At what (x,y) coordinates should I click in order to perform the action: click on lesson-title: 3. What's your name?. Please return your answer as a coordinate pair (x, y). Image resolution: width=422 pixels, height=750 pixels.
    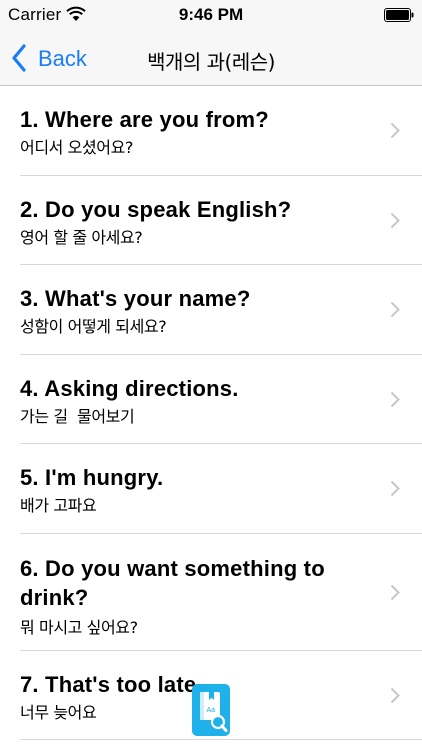
    Looking at the image, I should click on (135, 298).